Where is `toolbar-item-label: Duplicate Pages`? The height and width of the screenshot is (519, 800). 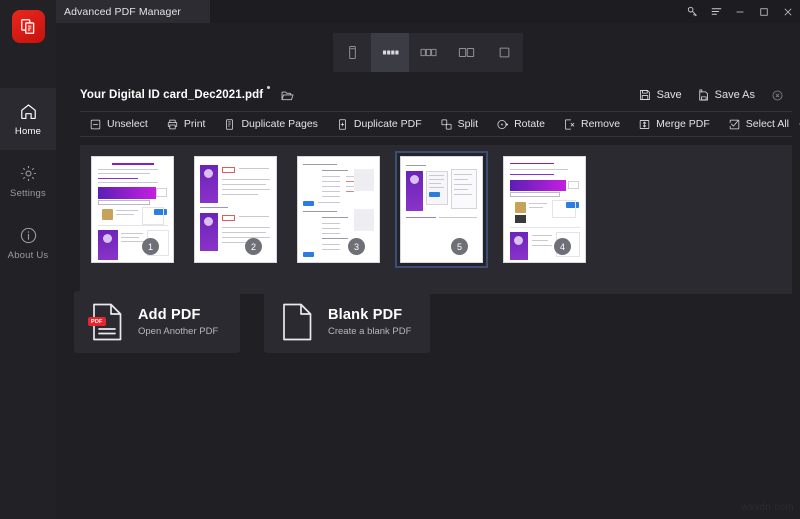 toolbar-item-label: Duplicate Pages is located at coordinates (279, 124).